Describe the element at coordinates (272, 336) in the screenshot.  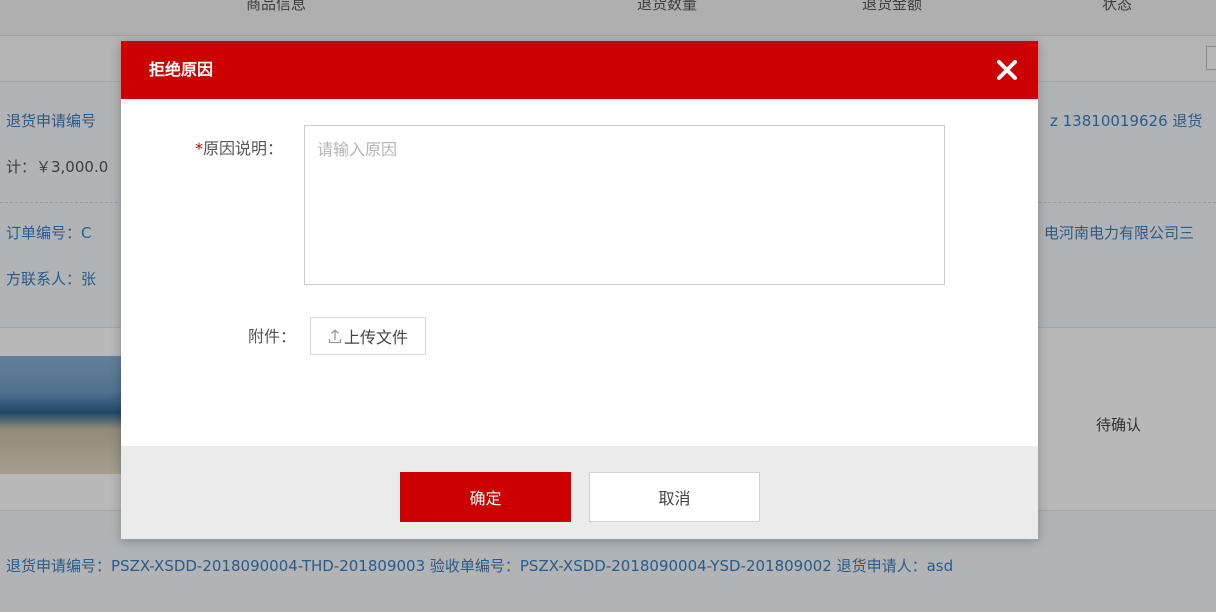
I see `attachment-label: 附件：` at that location.